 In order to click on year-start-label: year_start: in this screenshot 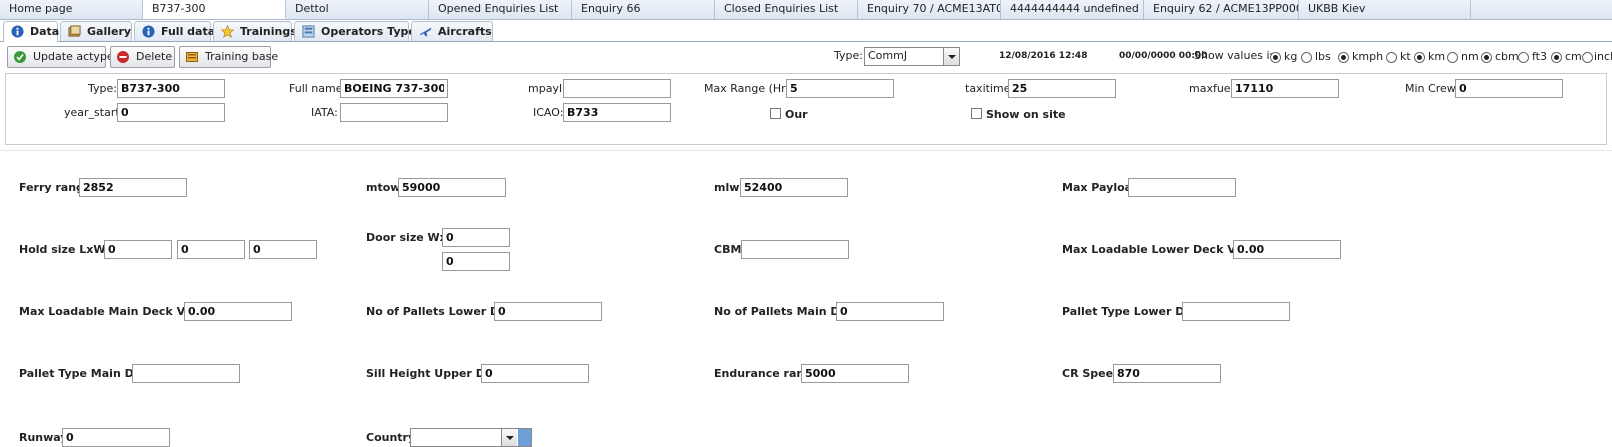, I will do `click(94, 112)`.